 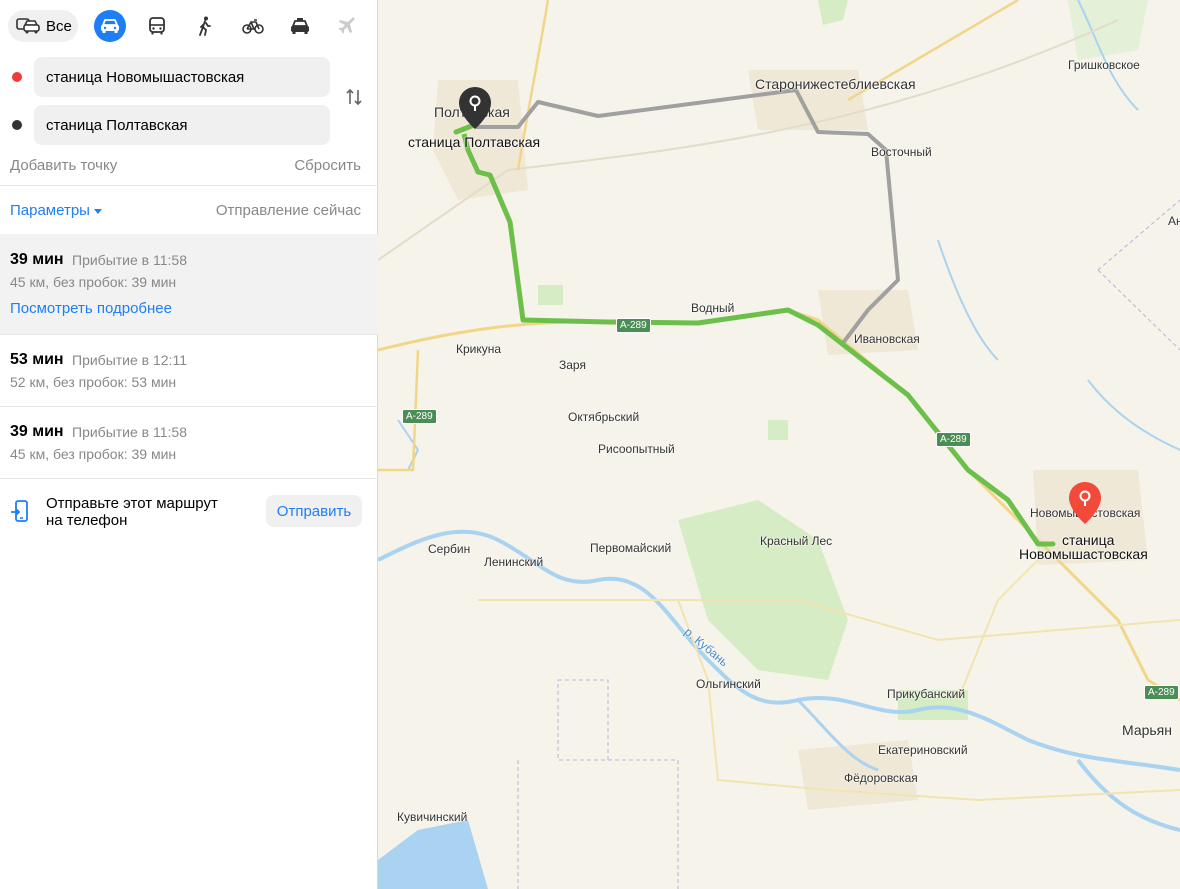 What do you see at coordinates (132, 512) in the screenshot?
I see `send-to-phone-text: Отправьте этот маршрут на телефон` at bounding box center [132, 512].